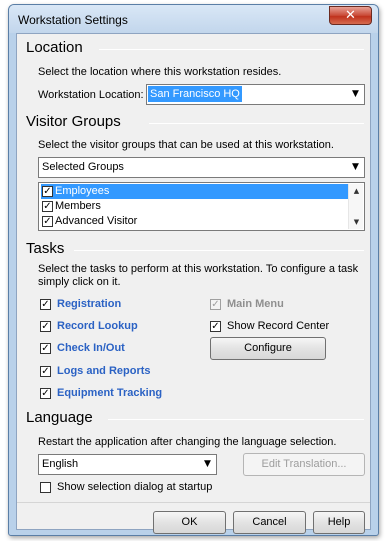 This screenshot has width=386, height=541. Describe the element at coordinates (215, 304) in the screenshot. I see `main-menu-checkbox: ✓` at that location.